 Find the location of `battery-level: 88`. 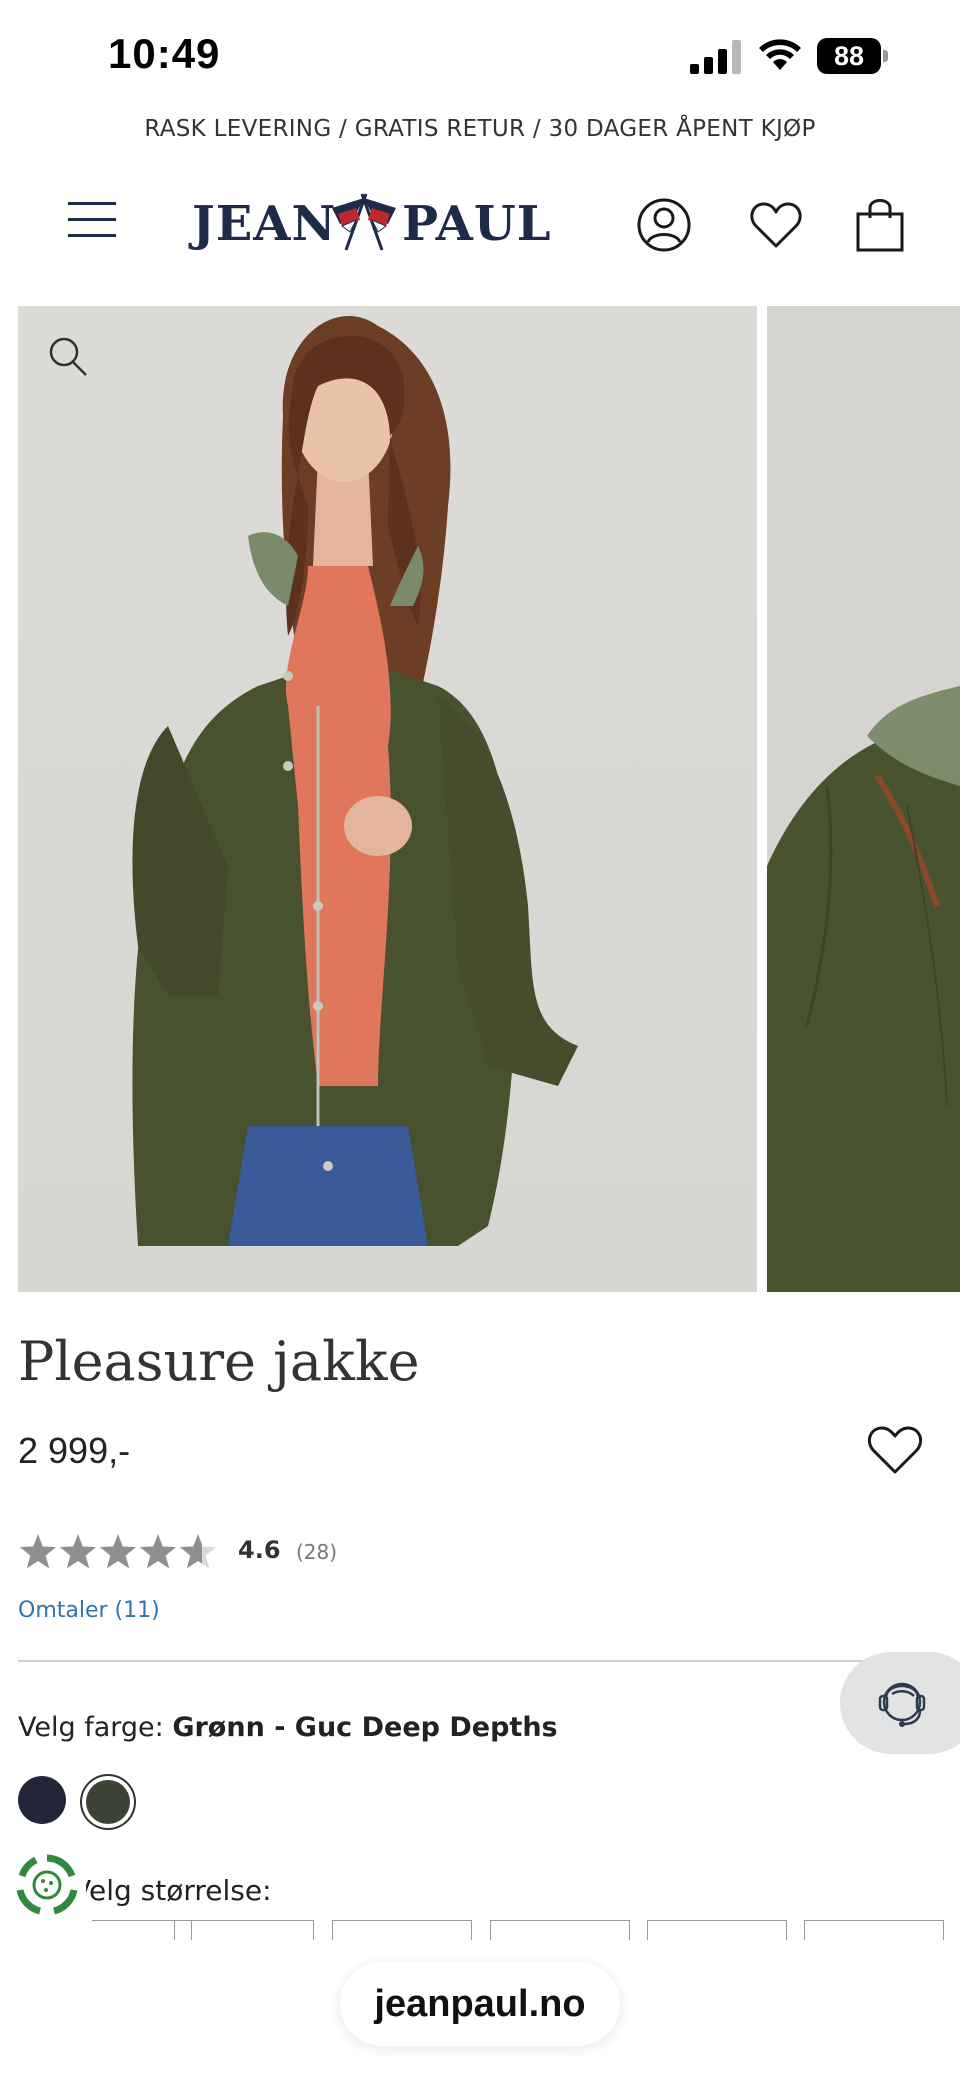

battery-level: 88 is located at coordinates (849, 56).